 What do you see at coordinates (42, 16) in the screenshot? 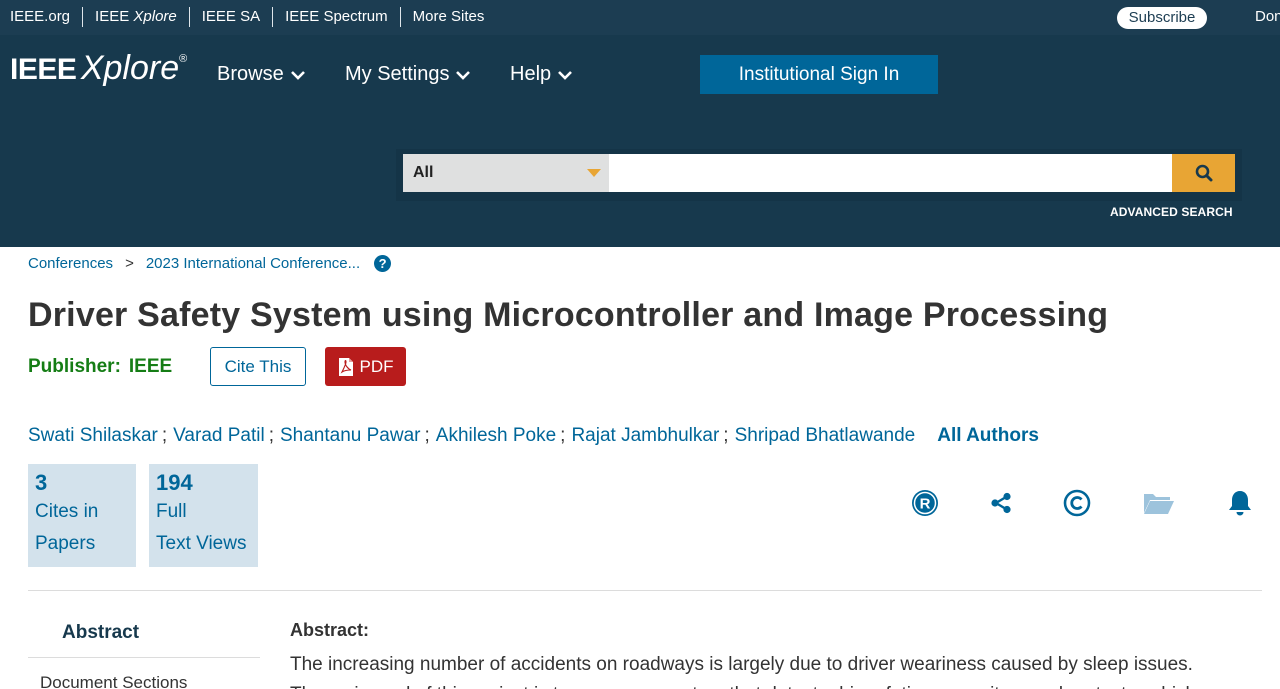
I see `link-ieee-org: IEEE.org` at bounding box center [42, 16].